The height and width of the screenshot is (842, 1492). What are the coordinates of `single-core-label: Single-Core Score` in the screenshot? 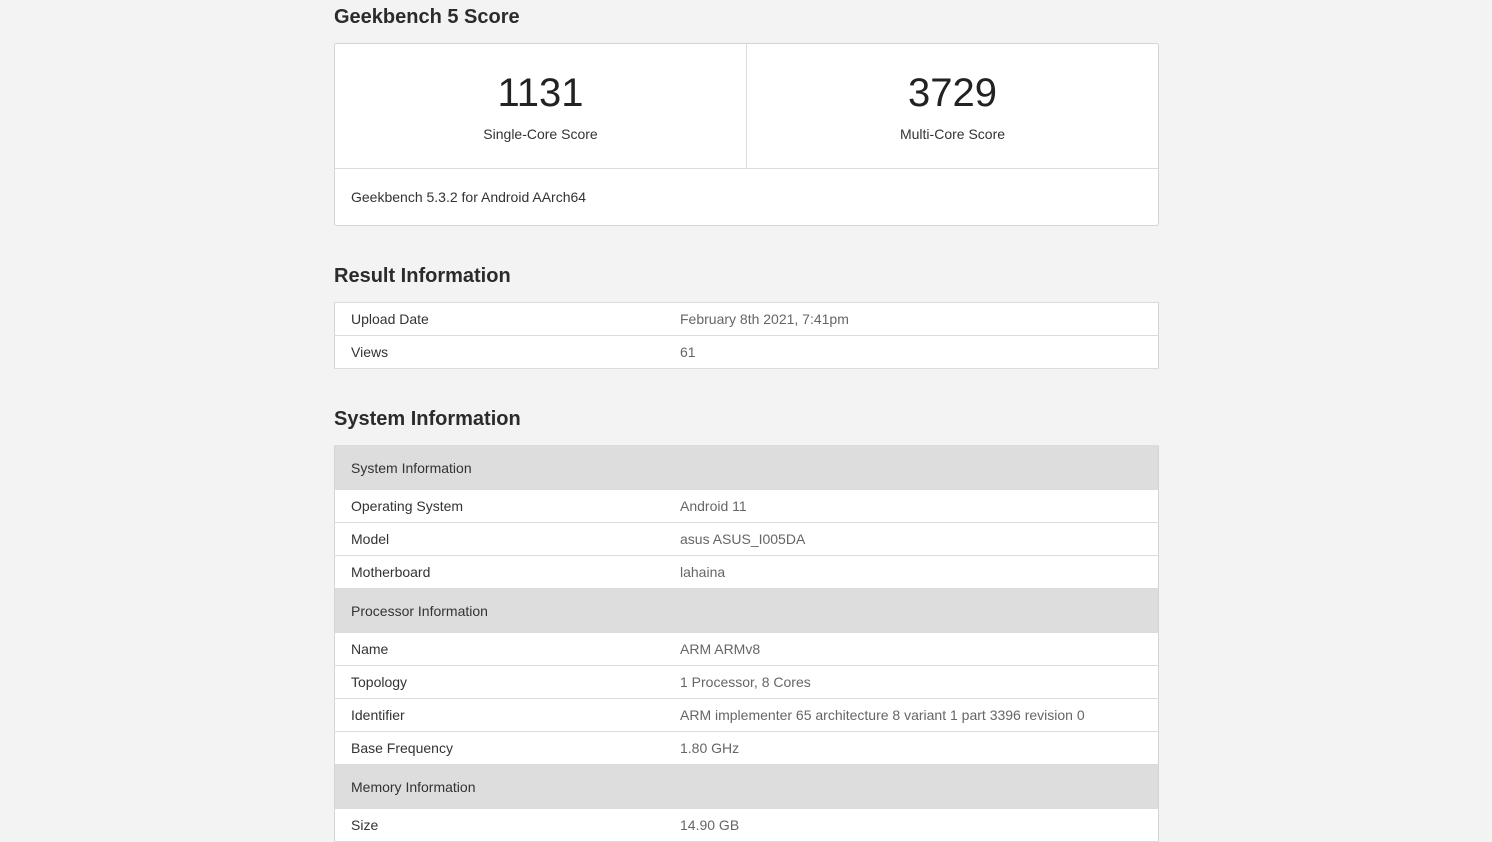 It's located at (540, 134).